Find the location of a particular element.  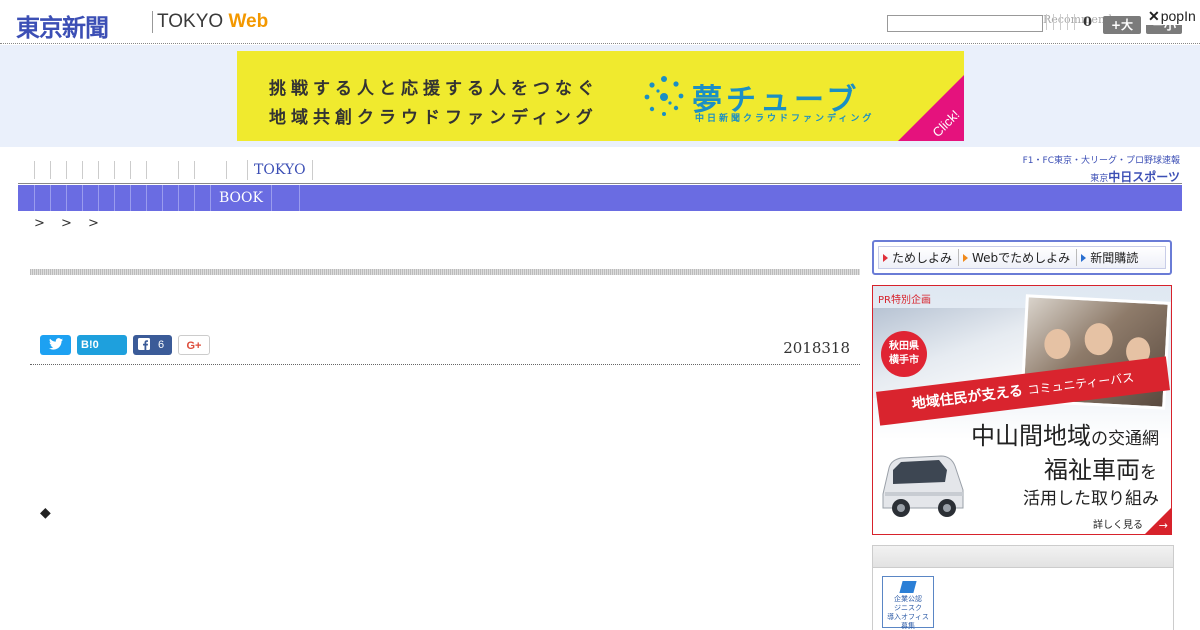

close-icon: ✕ is located at coordinates (1154, 16).